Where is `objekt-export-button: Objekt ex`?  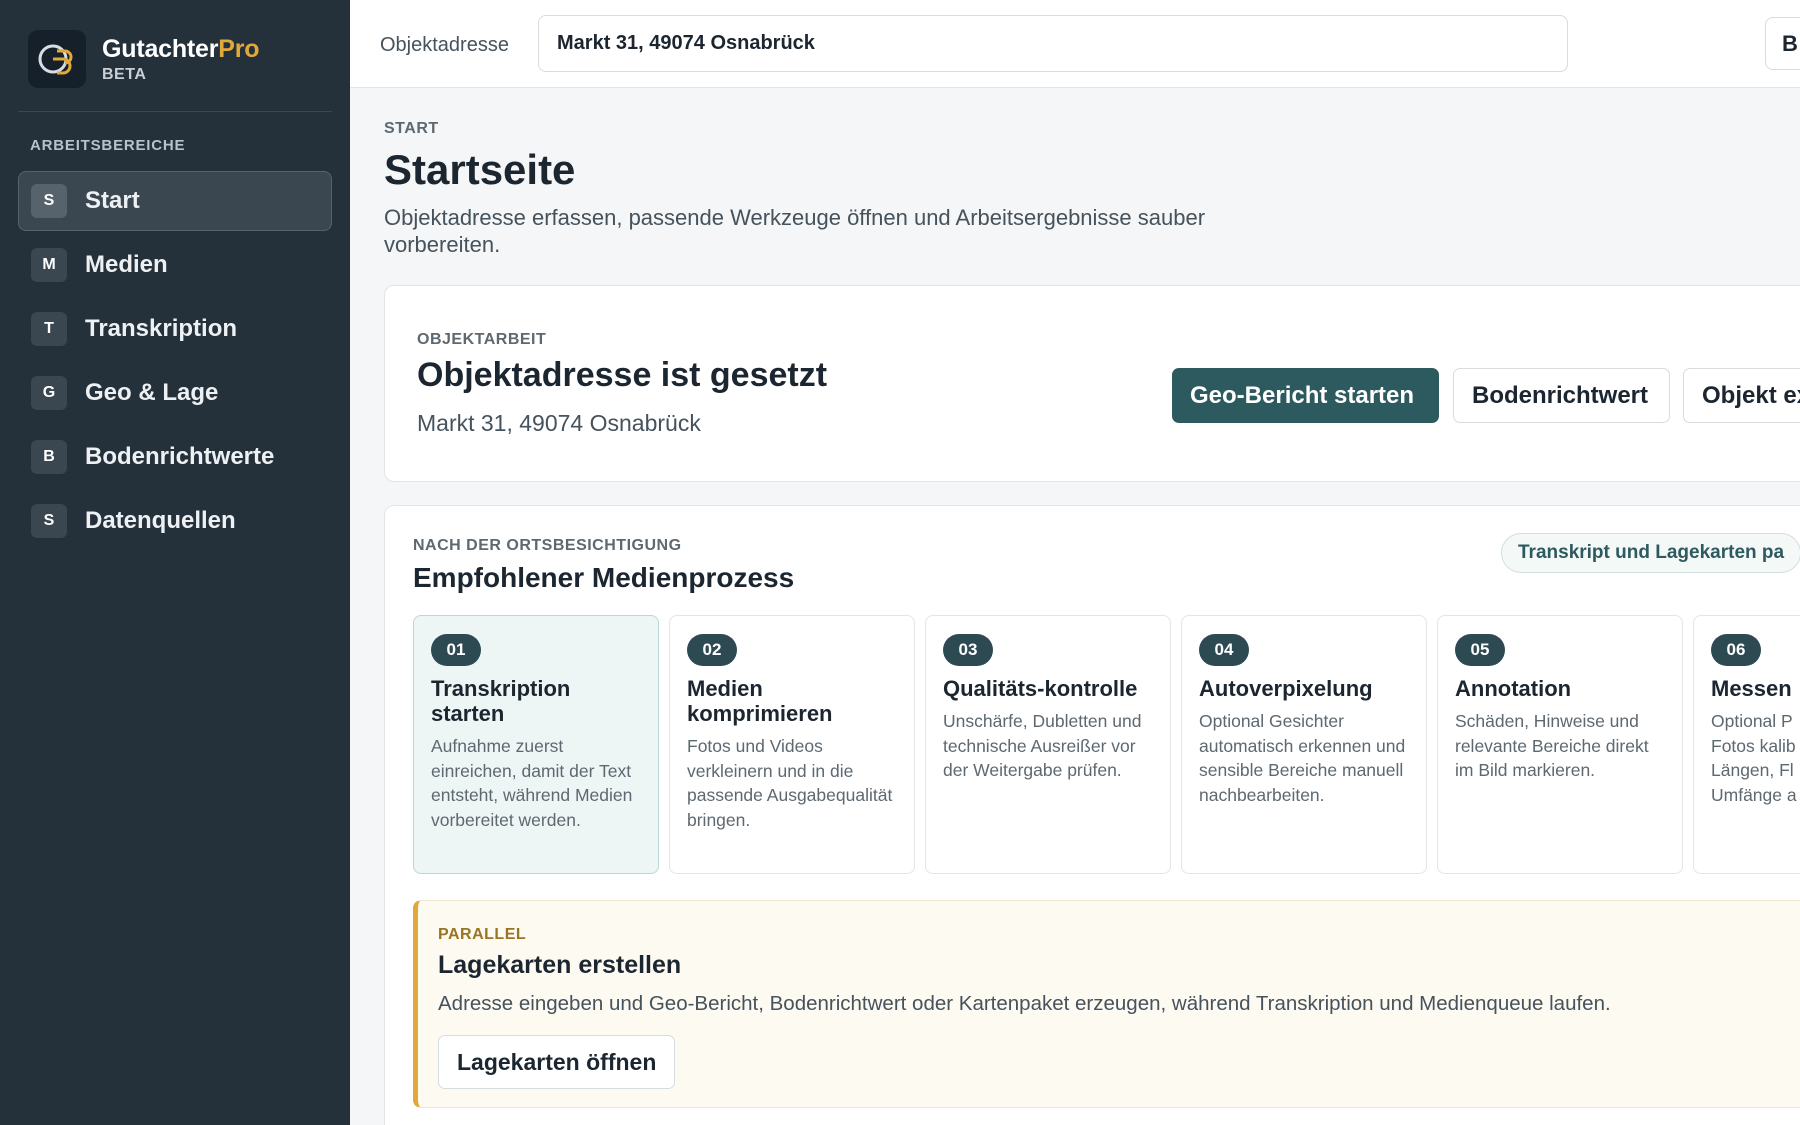
objekt-export-button: Objekt ex is located at coordinates (1741, 395).